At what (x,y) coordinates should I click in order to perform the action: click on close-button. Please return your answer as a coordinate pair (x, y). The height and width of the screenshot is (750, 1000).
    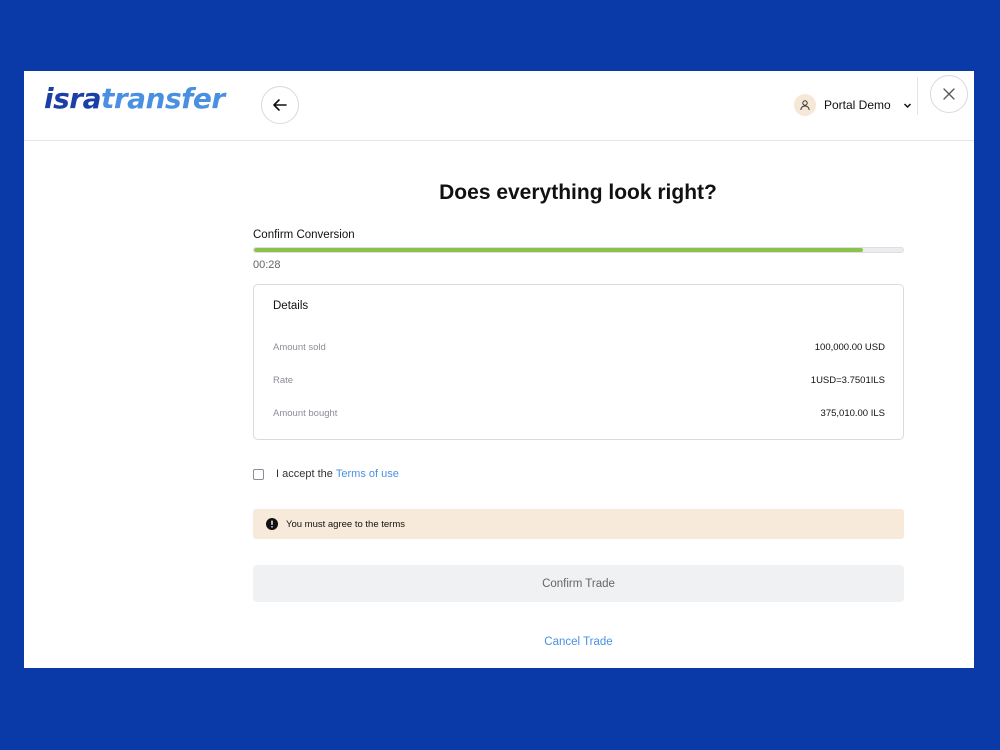
    Looking at the image, I should click on (949, 94).